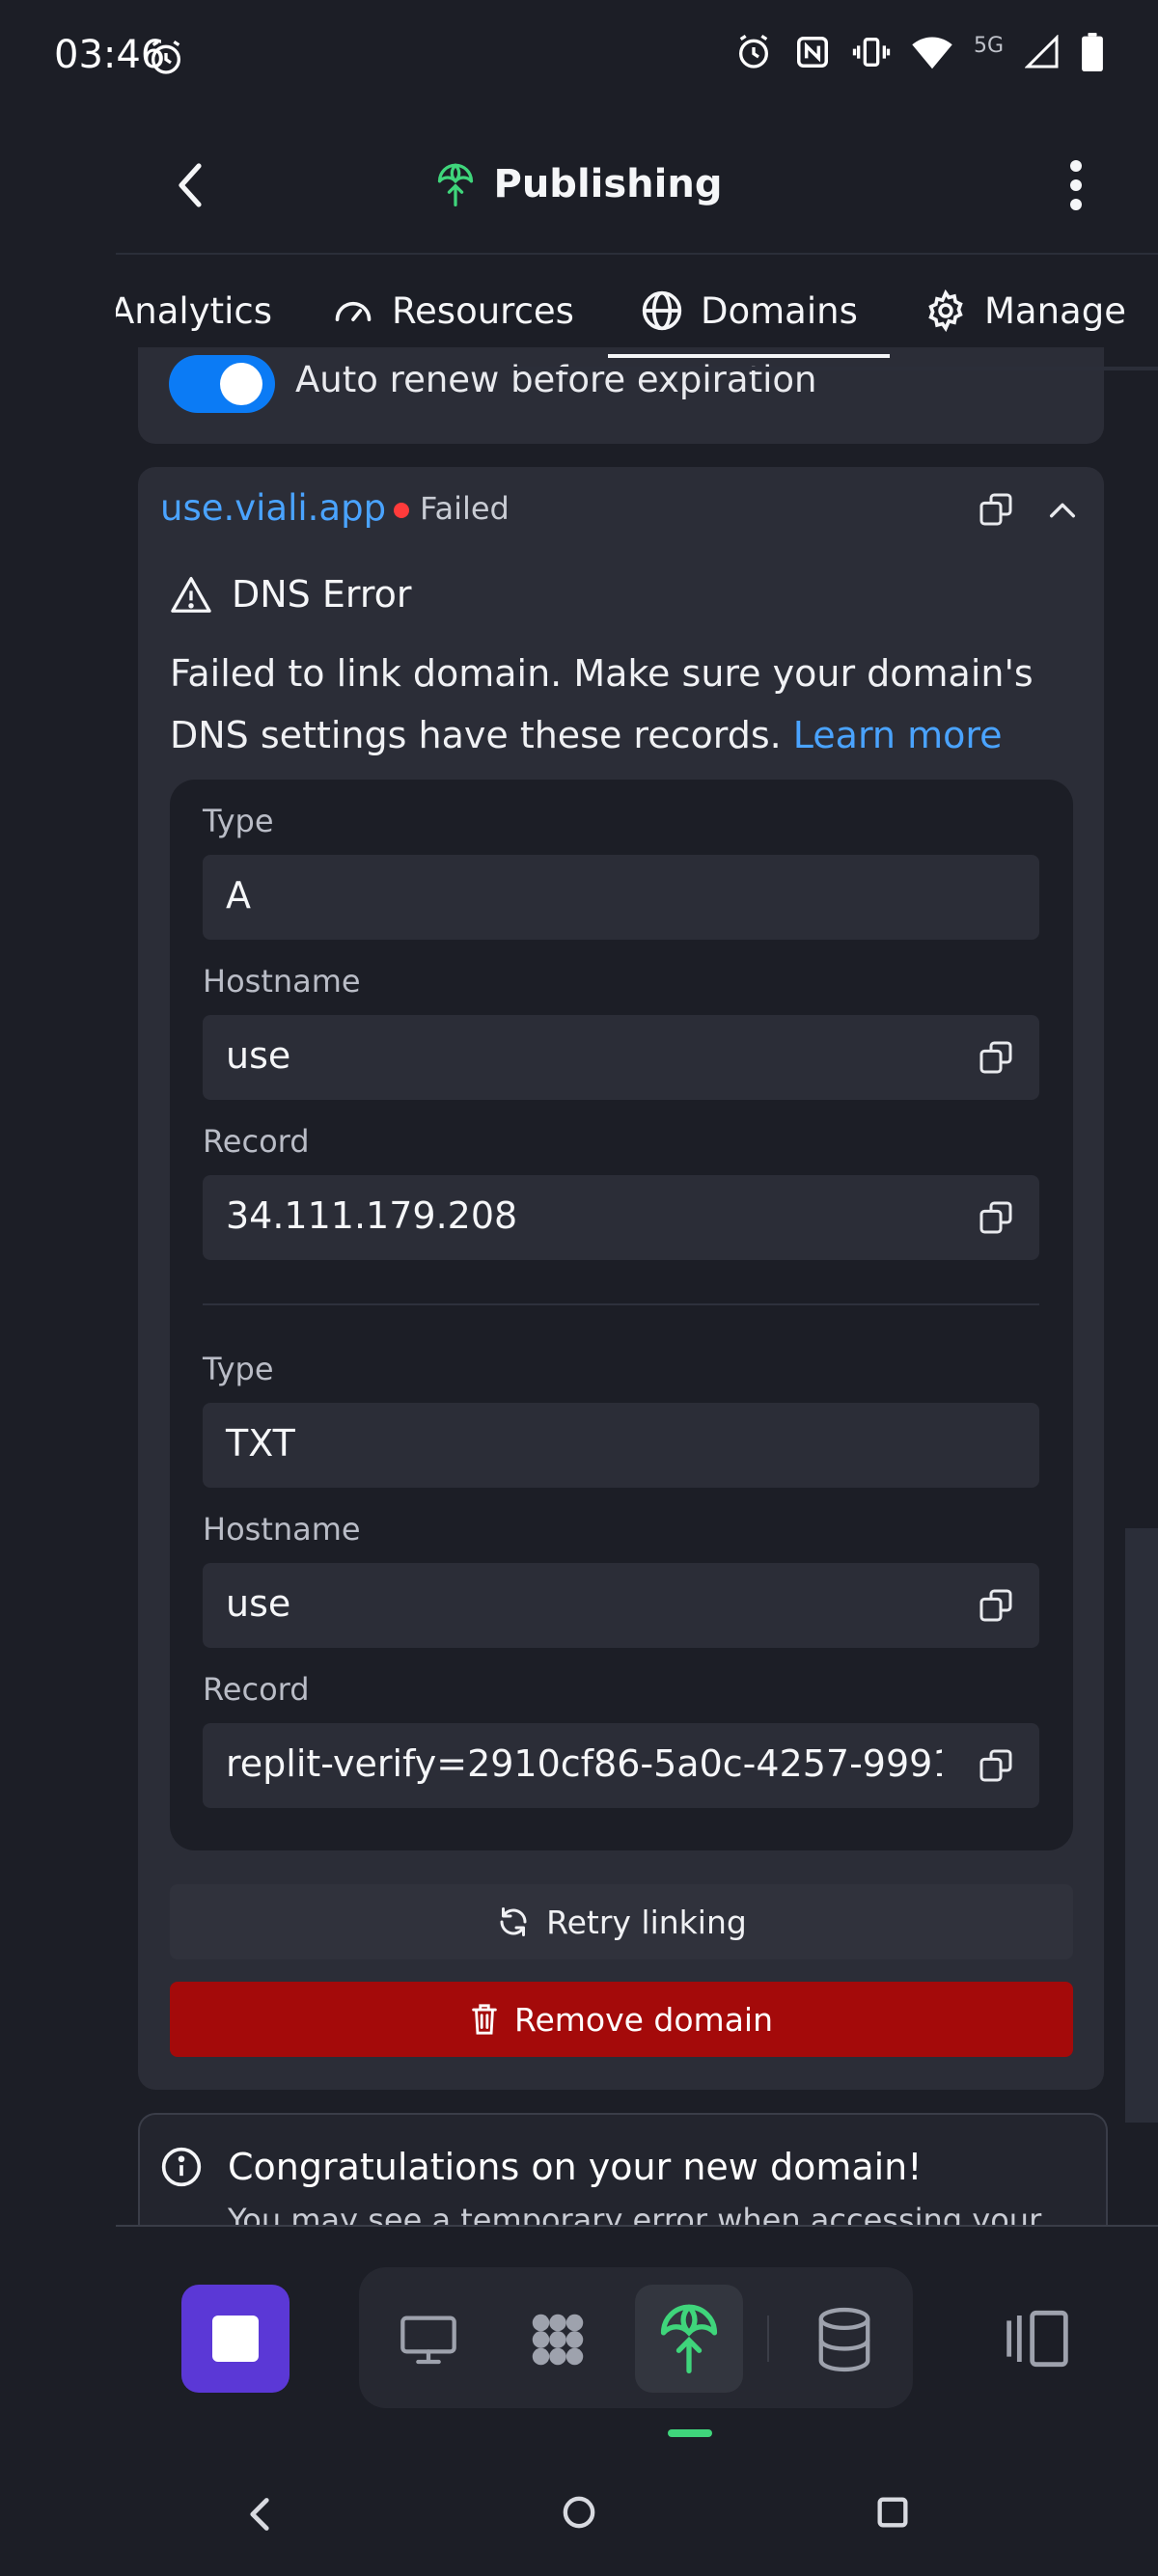 This screenshot has height=2576, width=1158. What do you see at coordinates (235, 2339) in the screenshot?
I see `stop-icon` at bounding box center [235, 2339].